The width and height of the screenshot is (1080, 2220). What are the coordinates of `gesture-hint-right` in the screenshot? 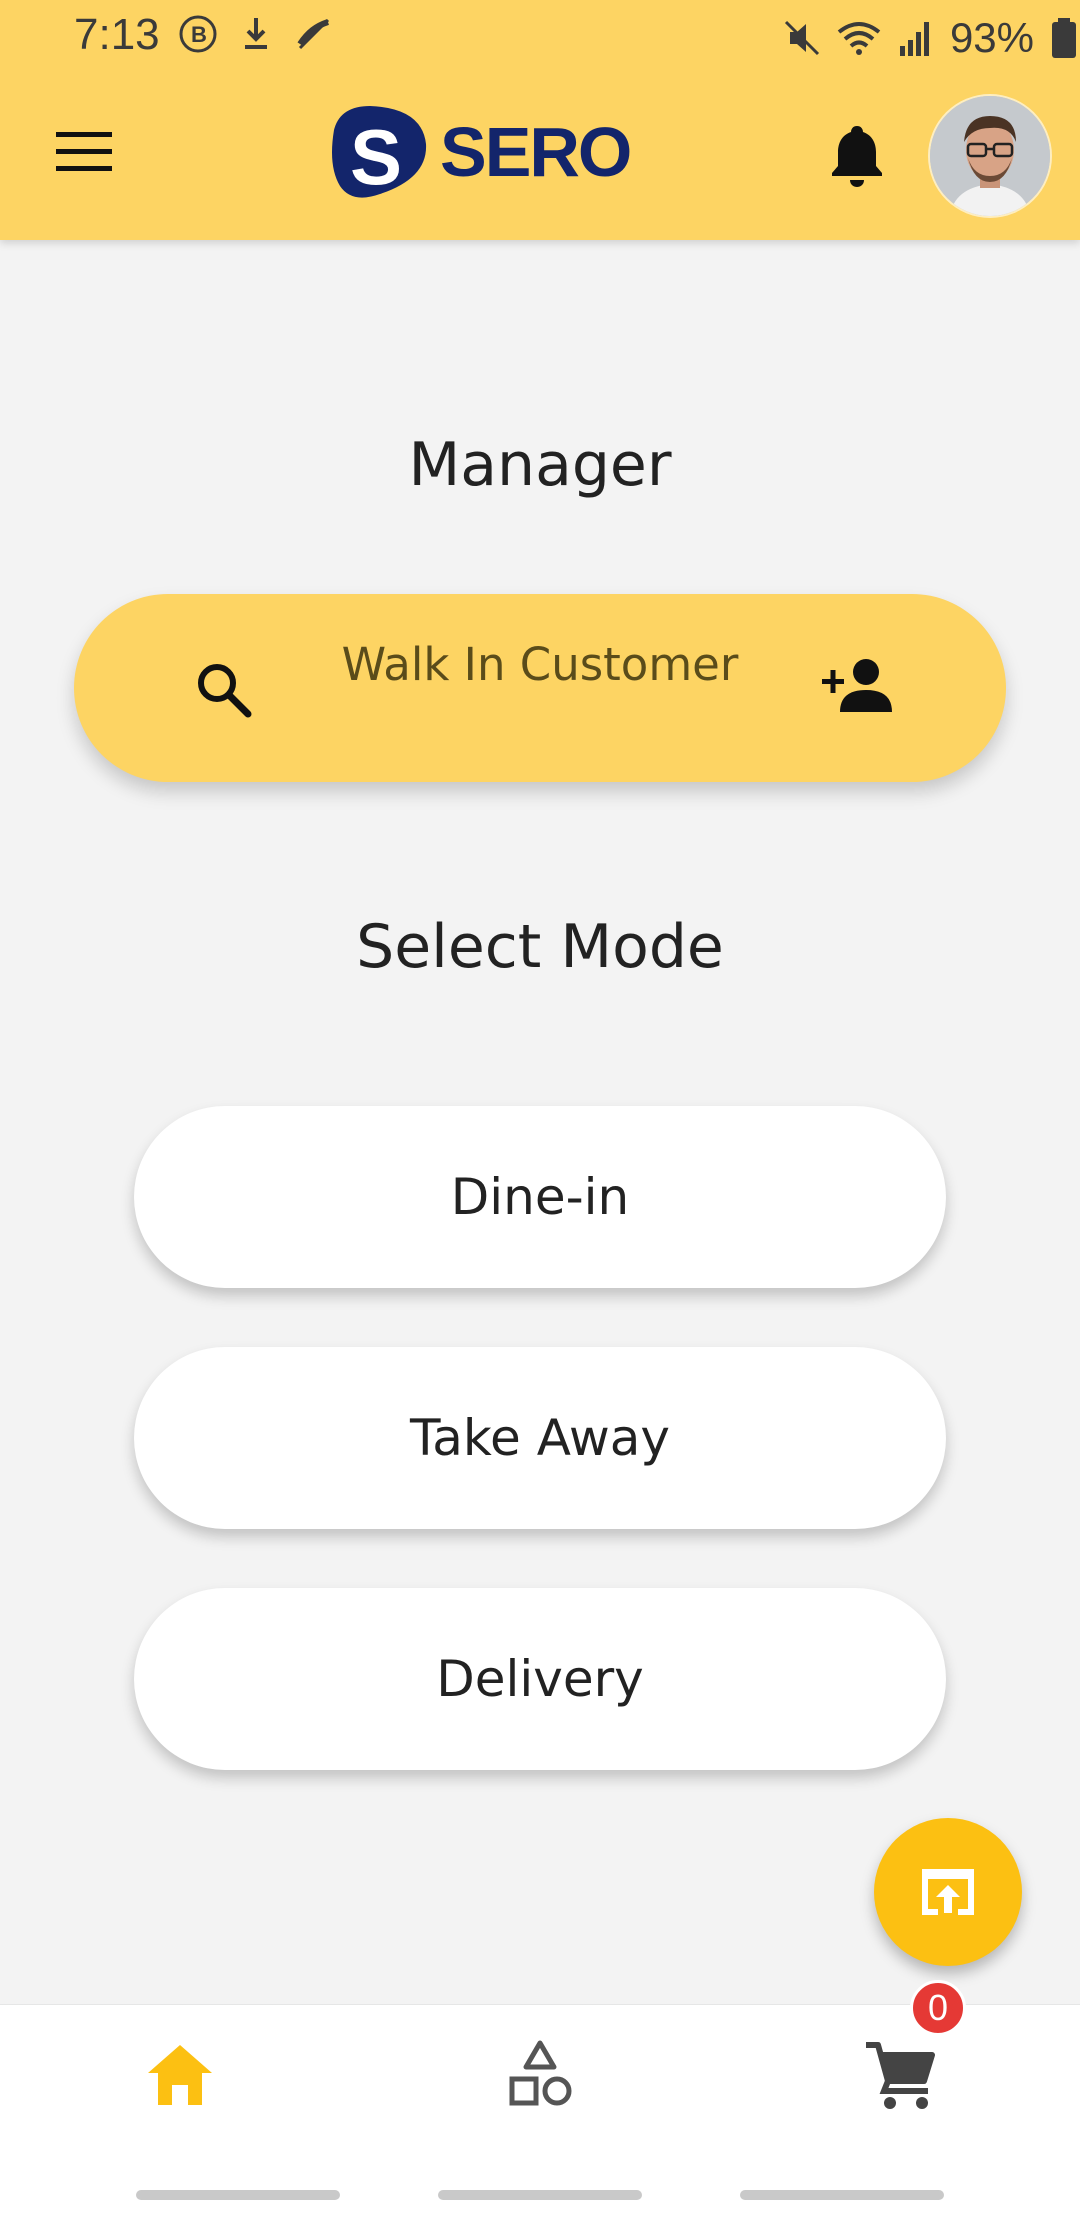 It's located at (842, 2195).